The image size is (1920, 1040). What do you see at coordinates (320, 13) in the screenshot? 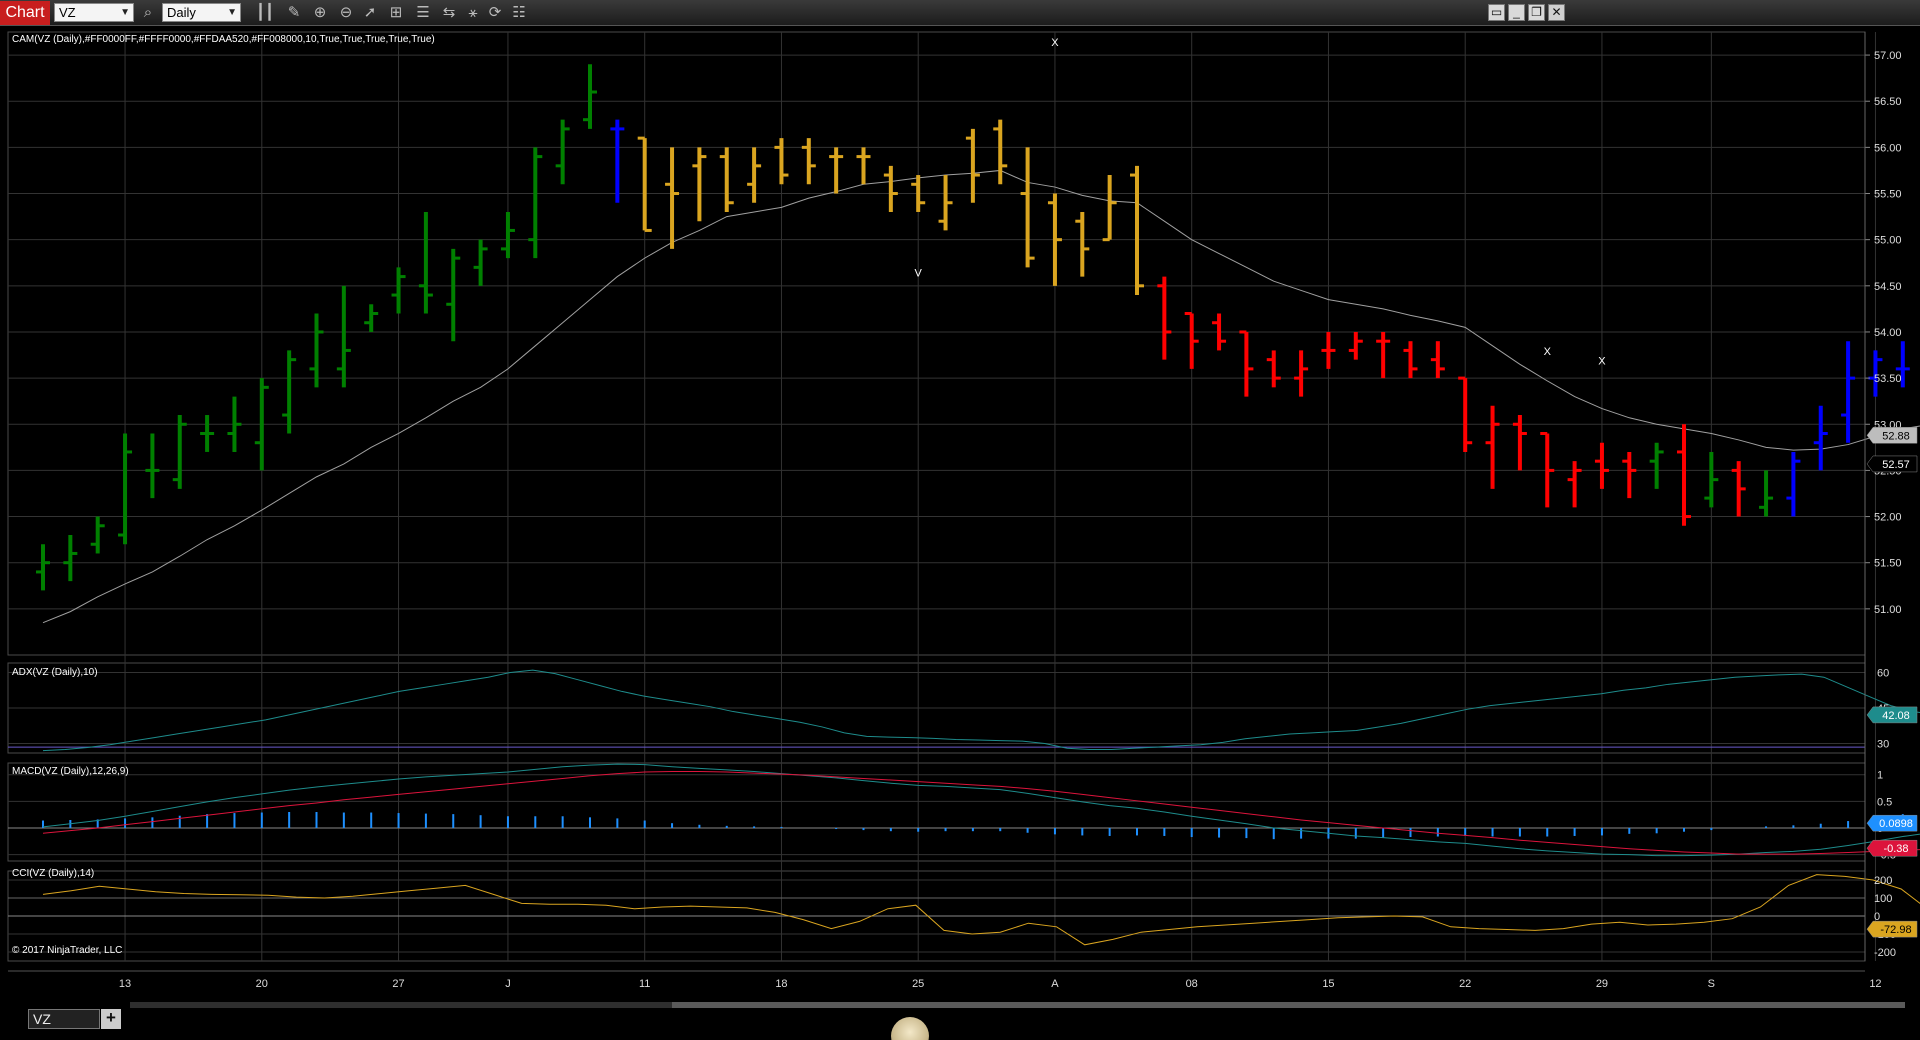
I see `zoom-in-icon: ⊕` at bounding box center [320, 13].